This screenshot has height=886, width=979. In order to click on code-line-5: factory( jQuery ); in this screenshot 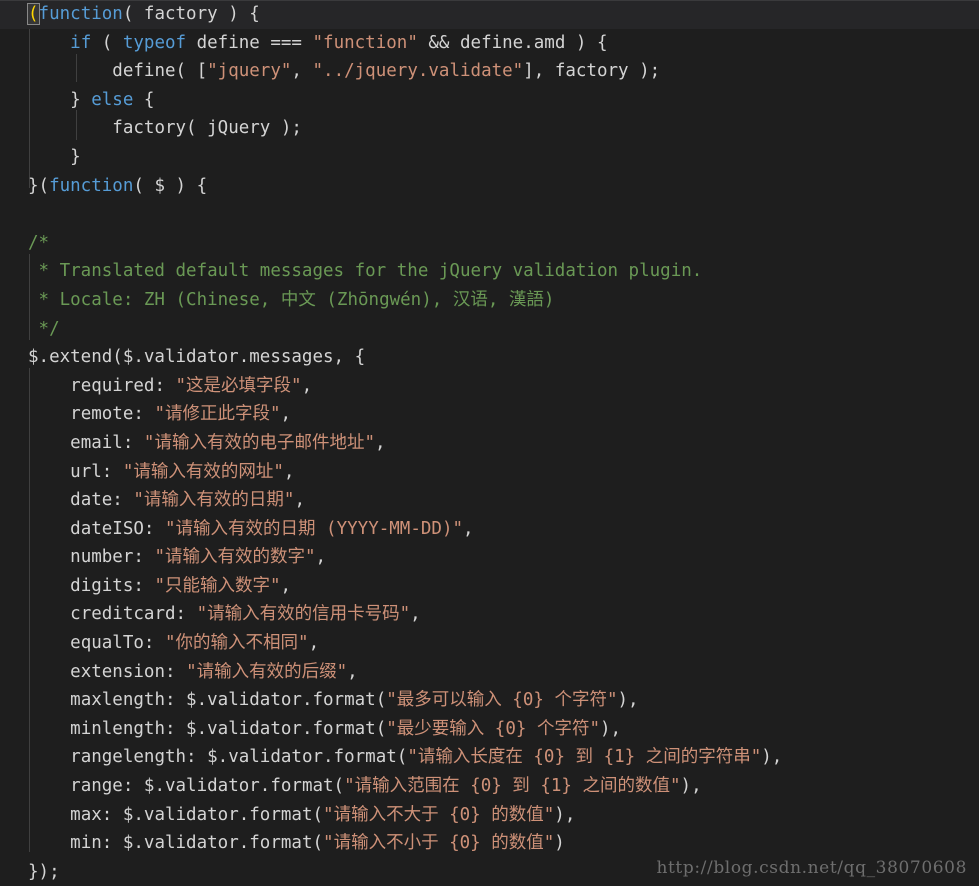, I will do `click(489, 128)`.